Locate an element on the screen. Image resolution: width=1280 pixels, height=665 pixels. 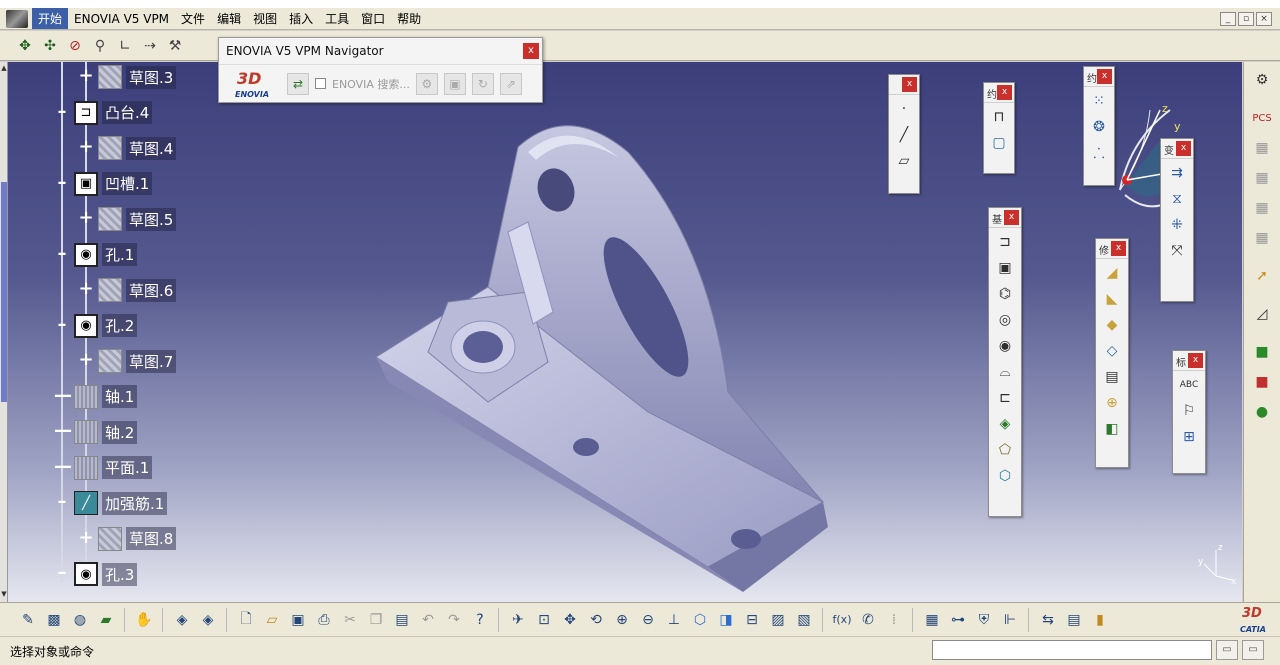
circular-pattern-icon: ❂ is located at coordinates (1099, 127).